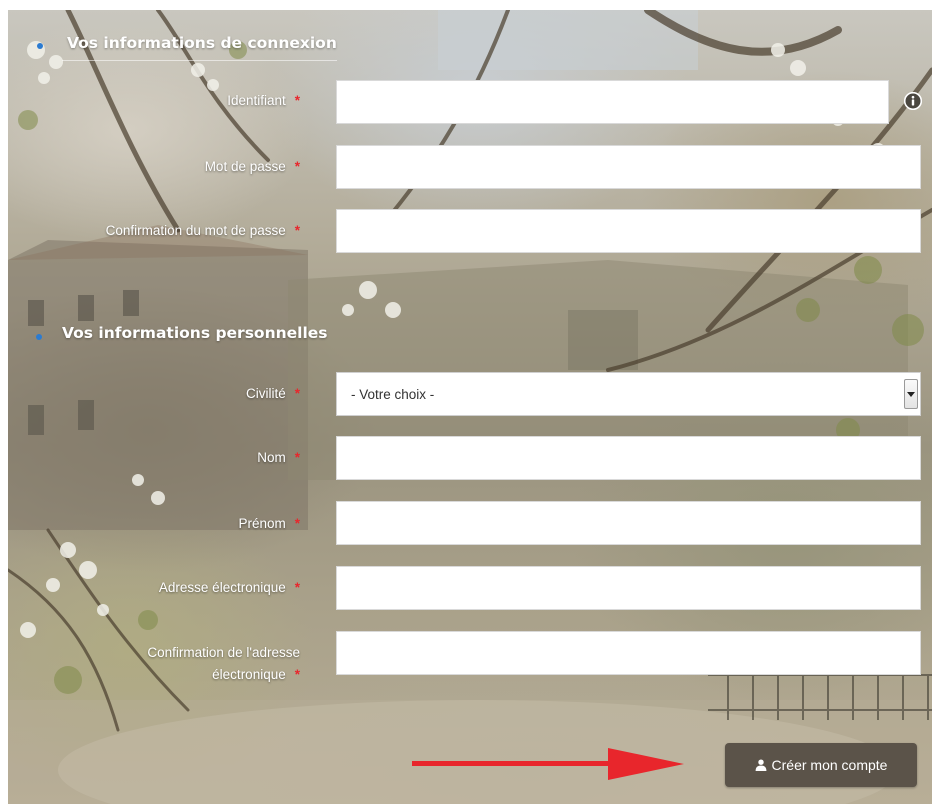 This screenshot has height=806, width=941. I want to click on identifiant-input, so click(612, 102).